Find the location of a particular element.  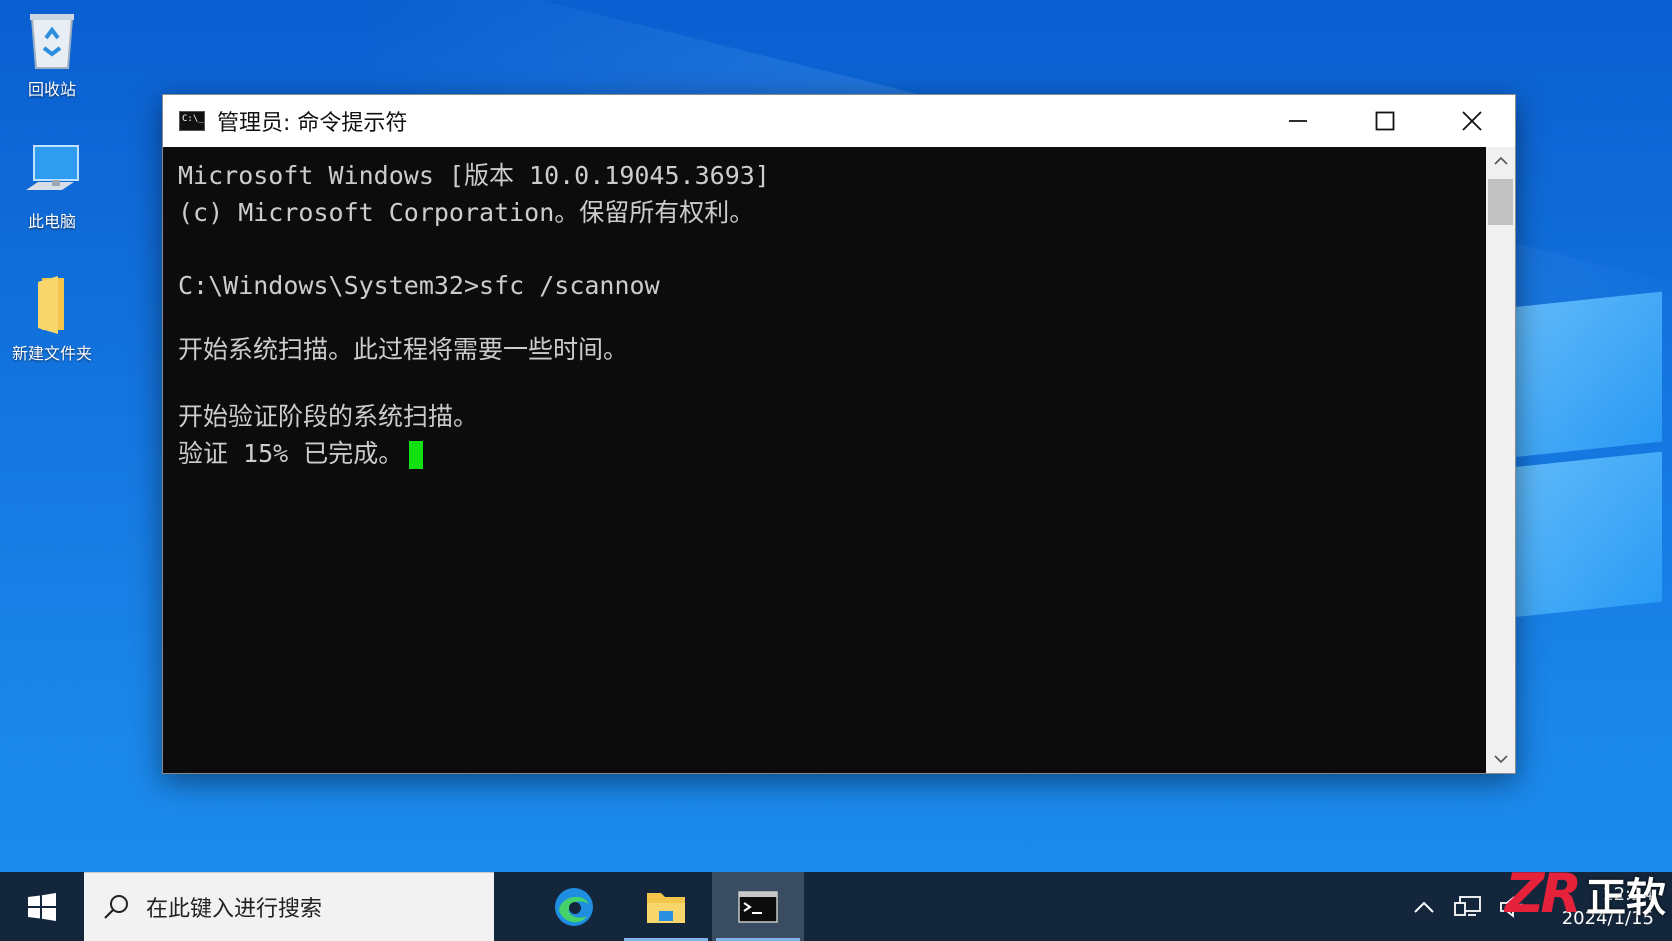

desktop-icon-this-pc: 此电脑 is located at coordinates (52, 186).